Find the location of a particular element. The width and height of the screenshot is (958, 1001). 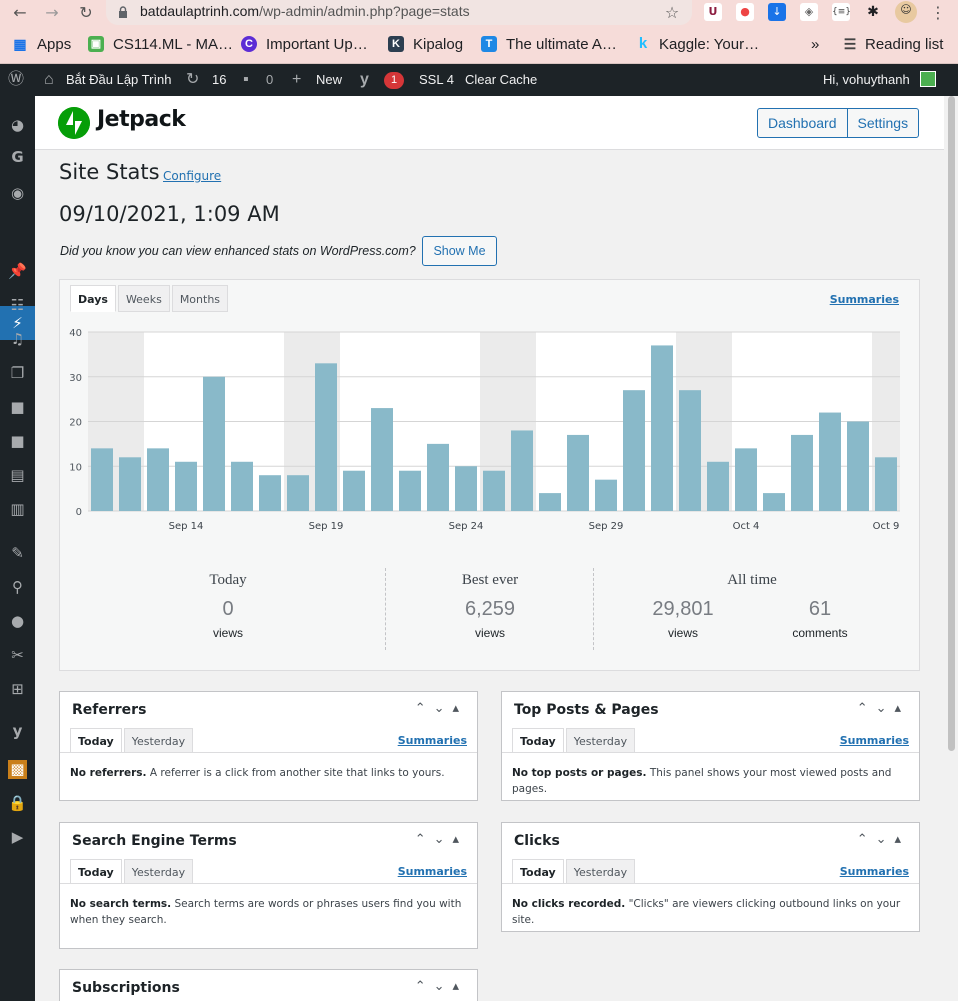

best-ever-label: Best ever is located at coordinates (490, 580).